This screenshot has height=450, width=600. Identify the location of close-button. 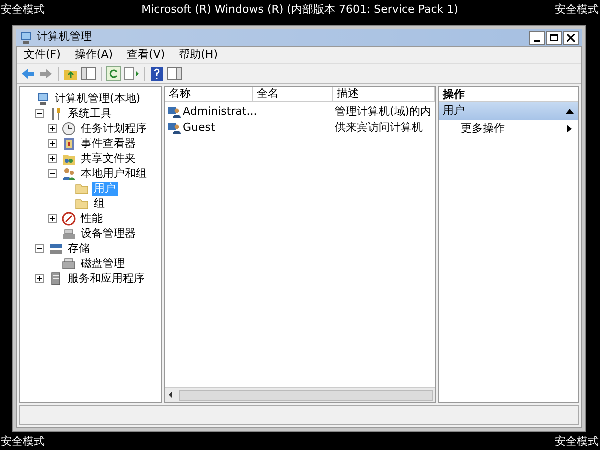
(571, 37).